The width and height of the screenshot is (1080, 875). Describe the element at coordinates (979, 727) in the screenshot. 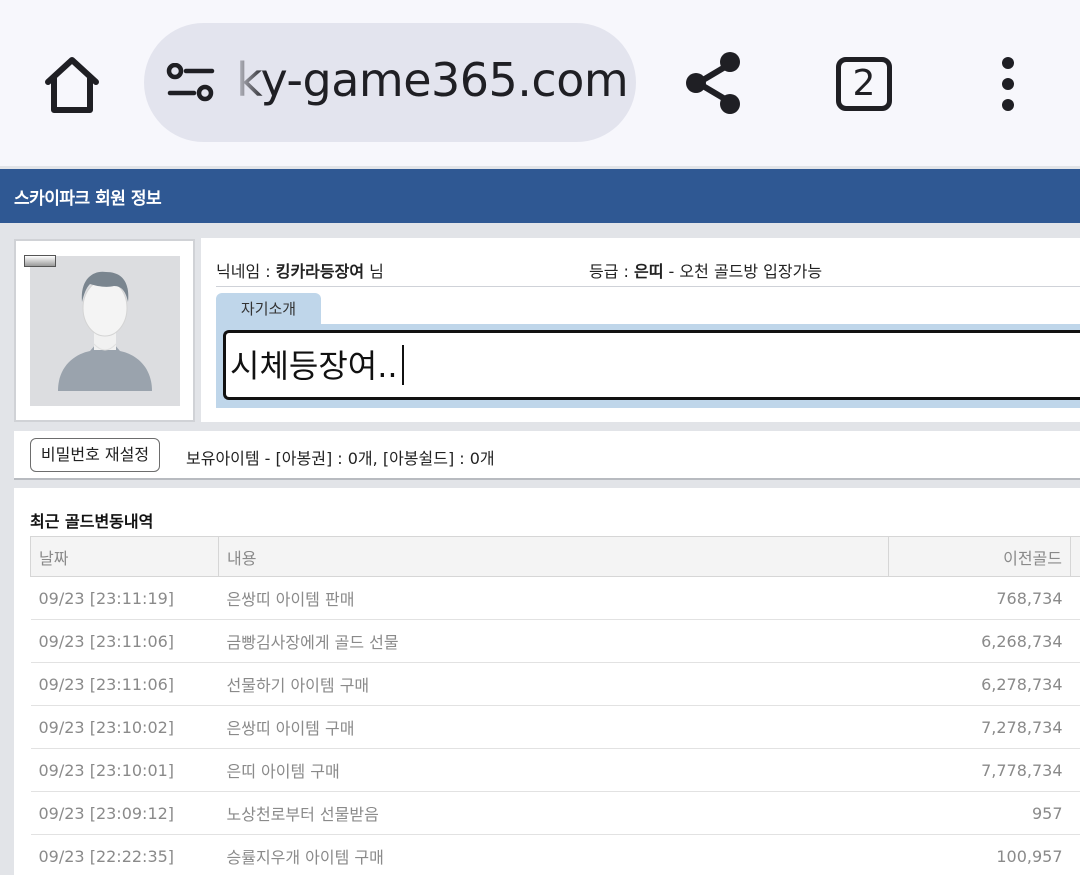

I see `row-prev-gold: 7,278,734` at that location.